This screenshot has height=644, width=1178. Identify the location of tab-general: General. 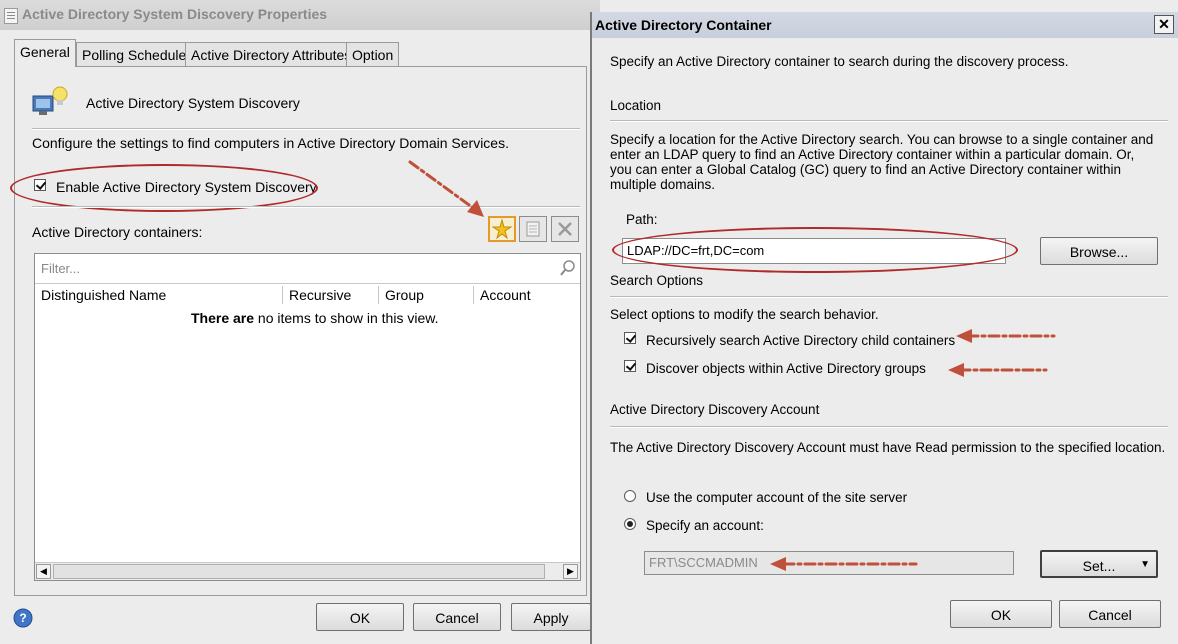
(45, 53).